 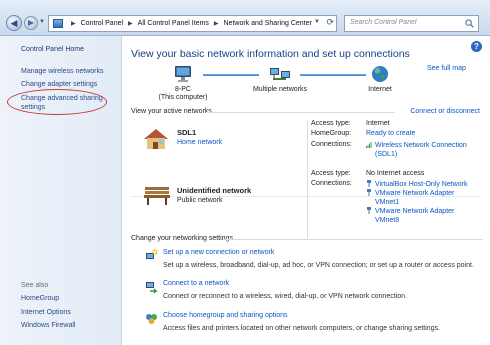 I want to click on breadcrumb-all-items: All Control Panel Items, so click(x=173, y=23).